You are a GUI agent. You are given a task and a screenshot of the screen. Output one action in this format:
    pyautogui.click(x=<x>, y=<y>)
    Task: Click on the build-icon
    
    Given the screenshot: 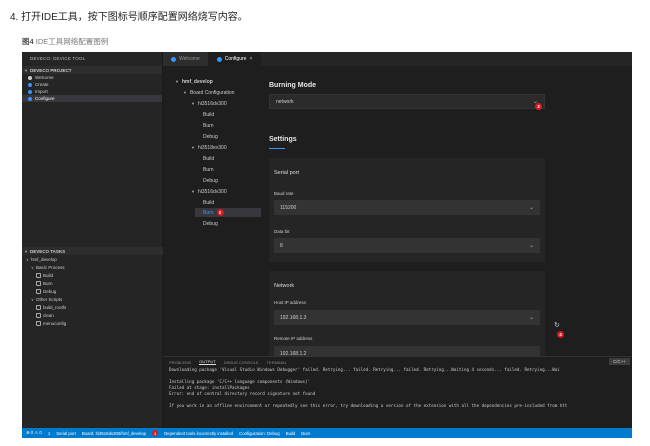 What is the action you would take?
    pyautogui.click(x=38, y=275)
    